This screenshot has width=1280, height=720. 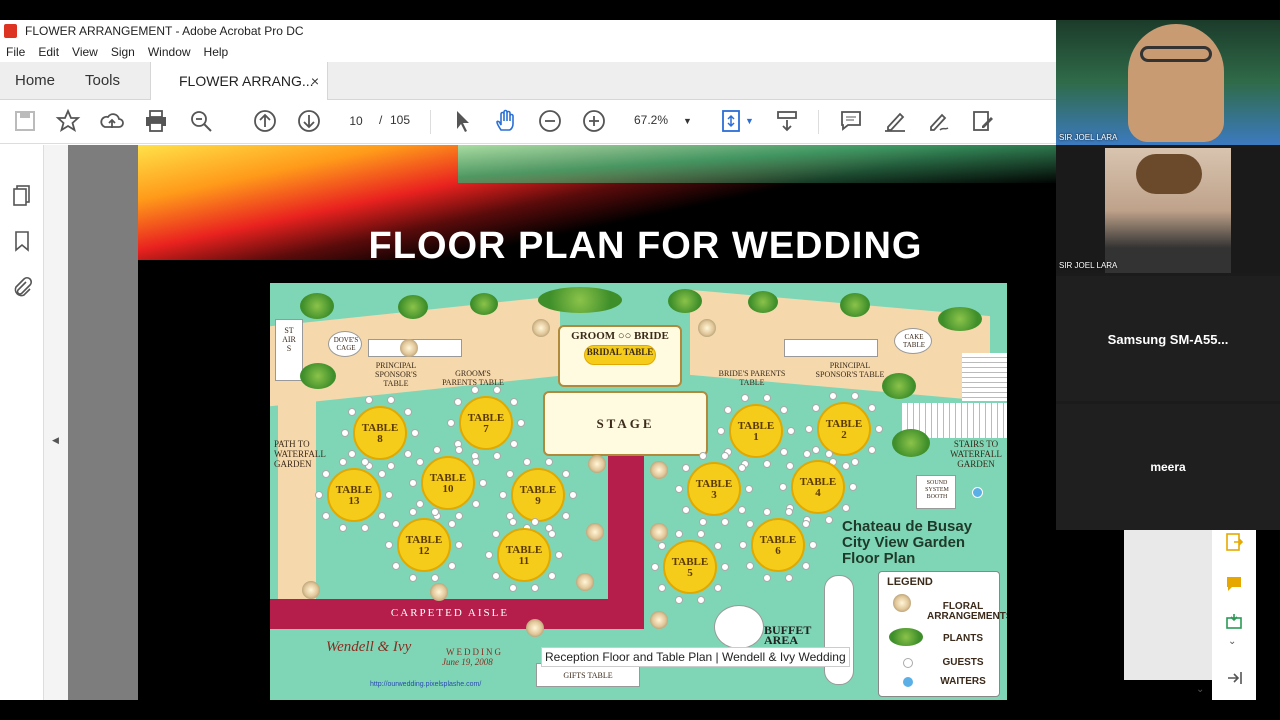 I want to click on table-10: TABLE 10, so click(x=448, y=483).